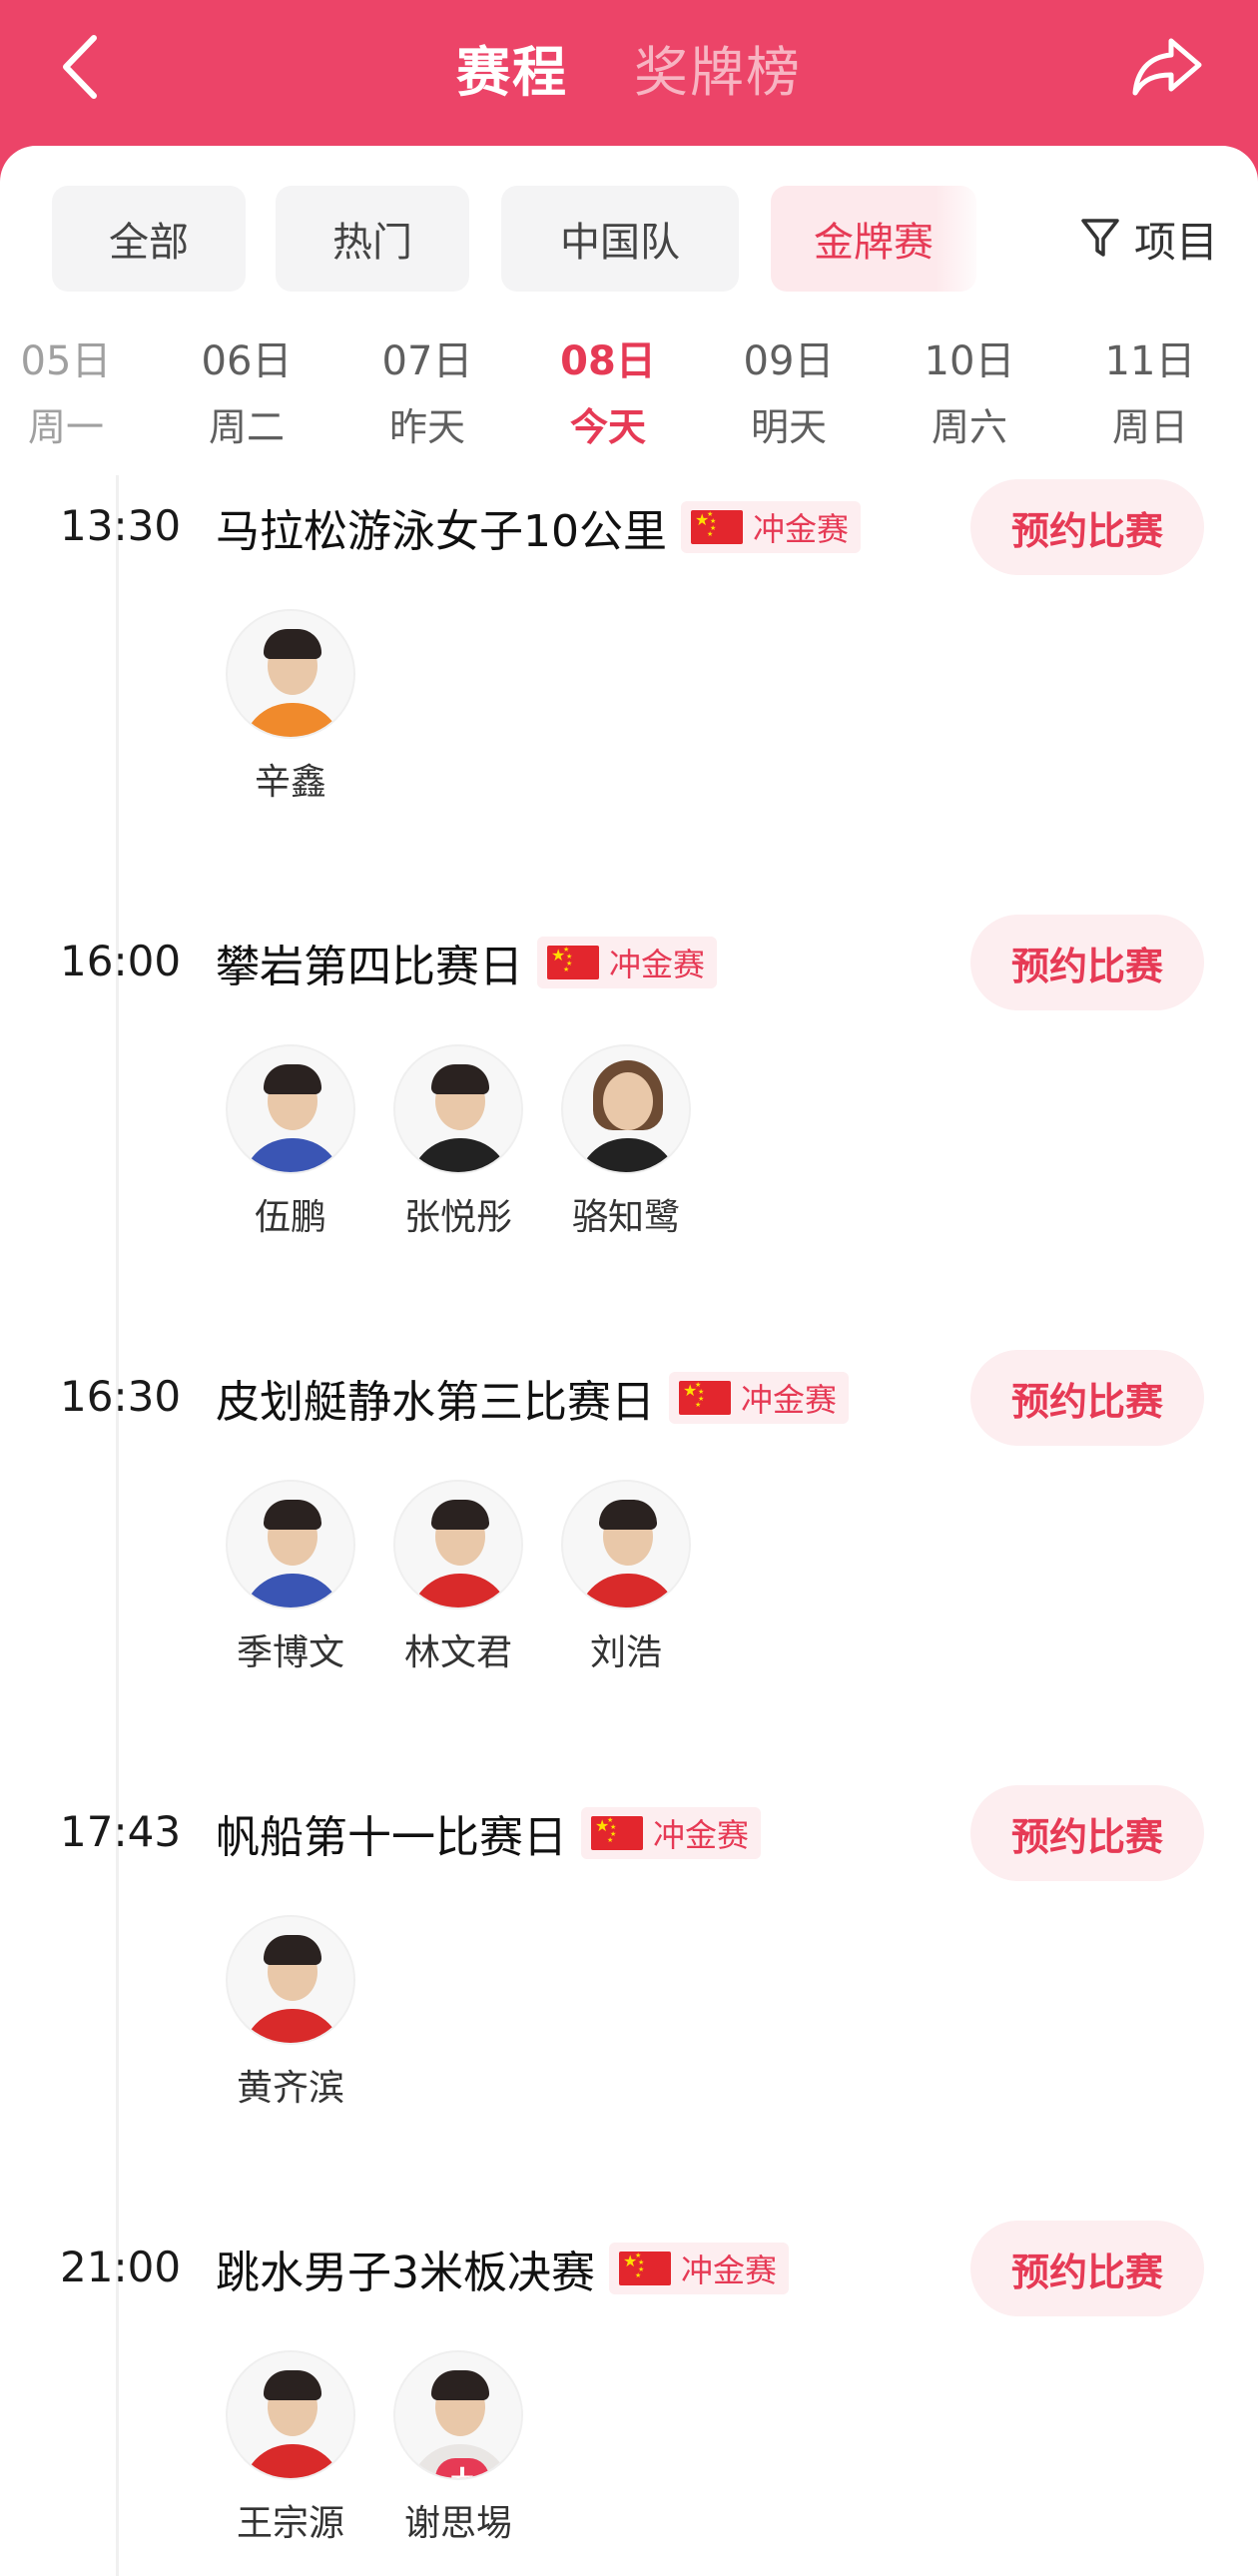 The width and height of the screenshot is (1258, 2576). Describe the element at coordinates (121, 961) in the screenshot. I see `event-time: 16:00` at that location.